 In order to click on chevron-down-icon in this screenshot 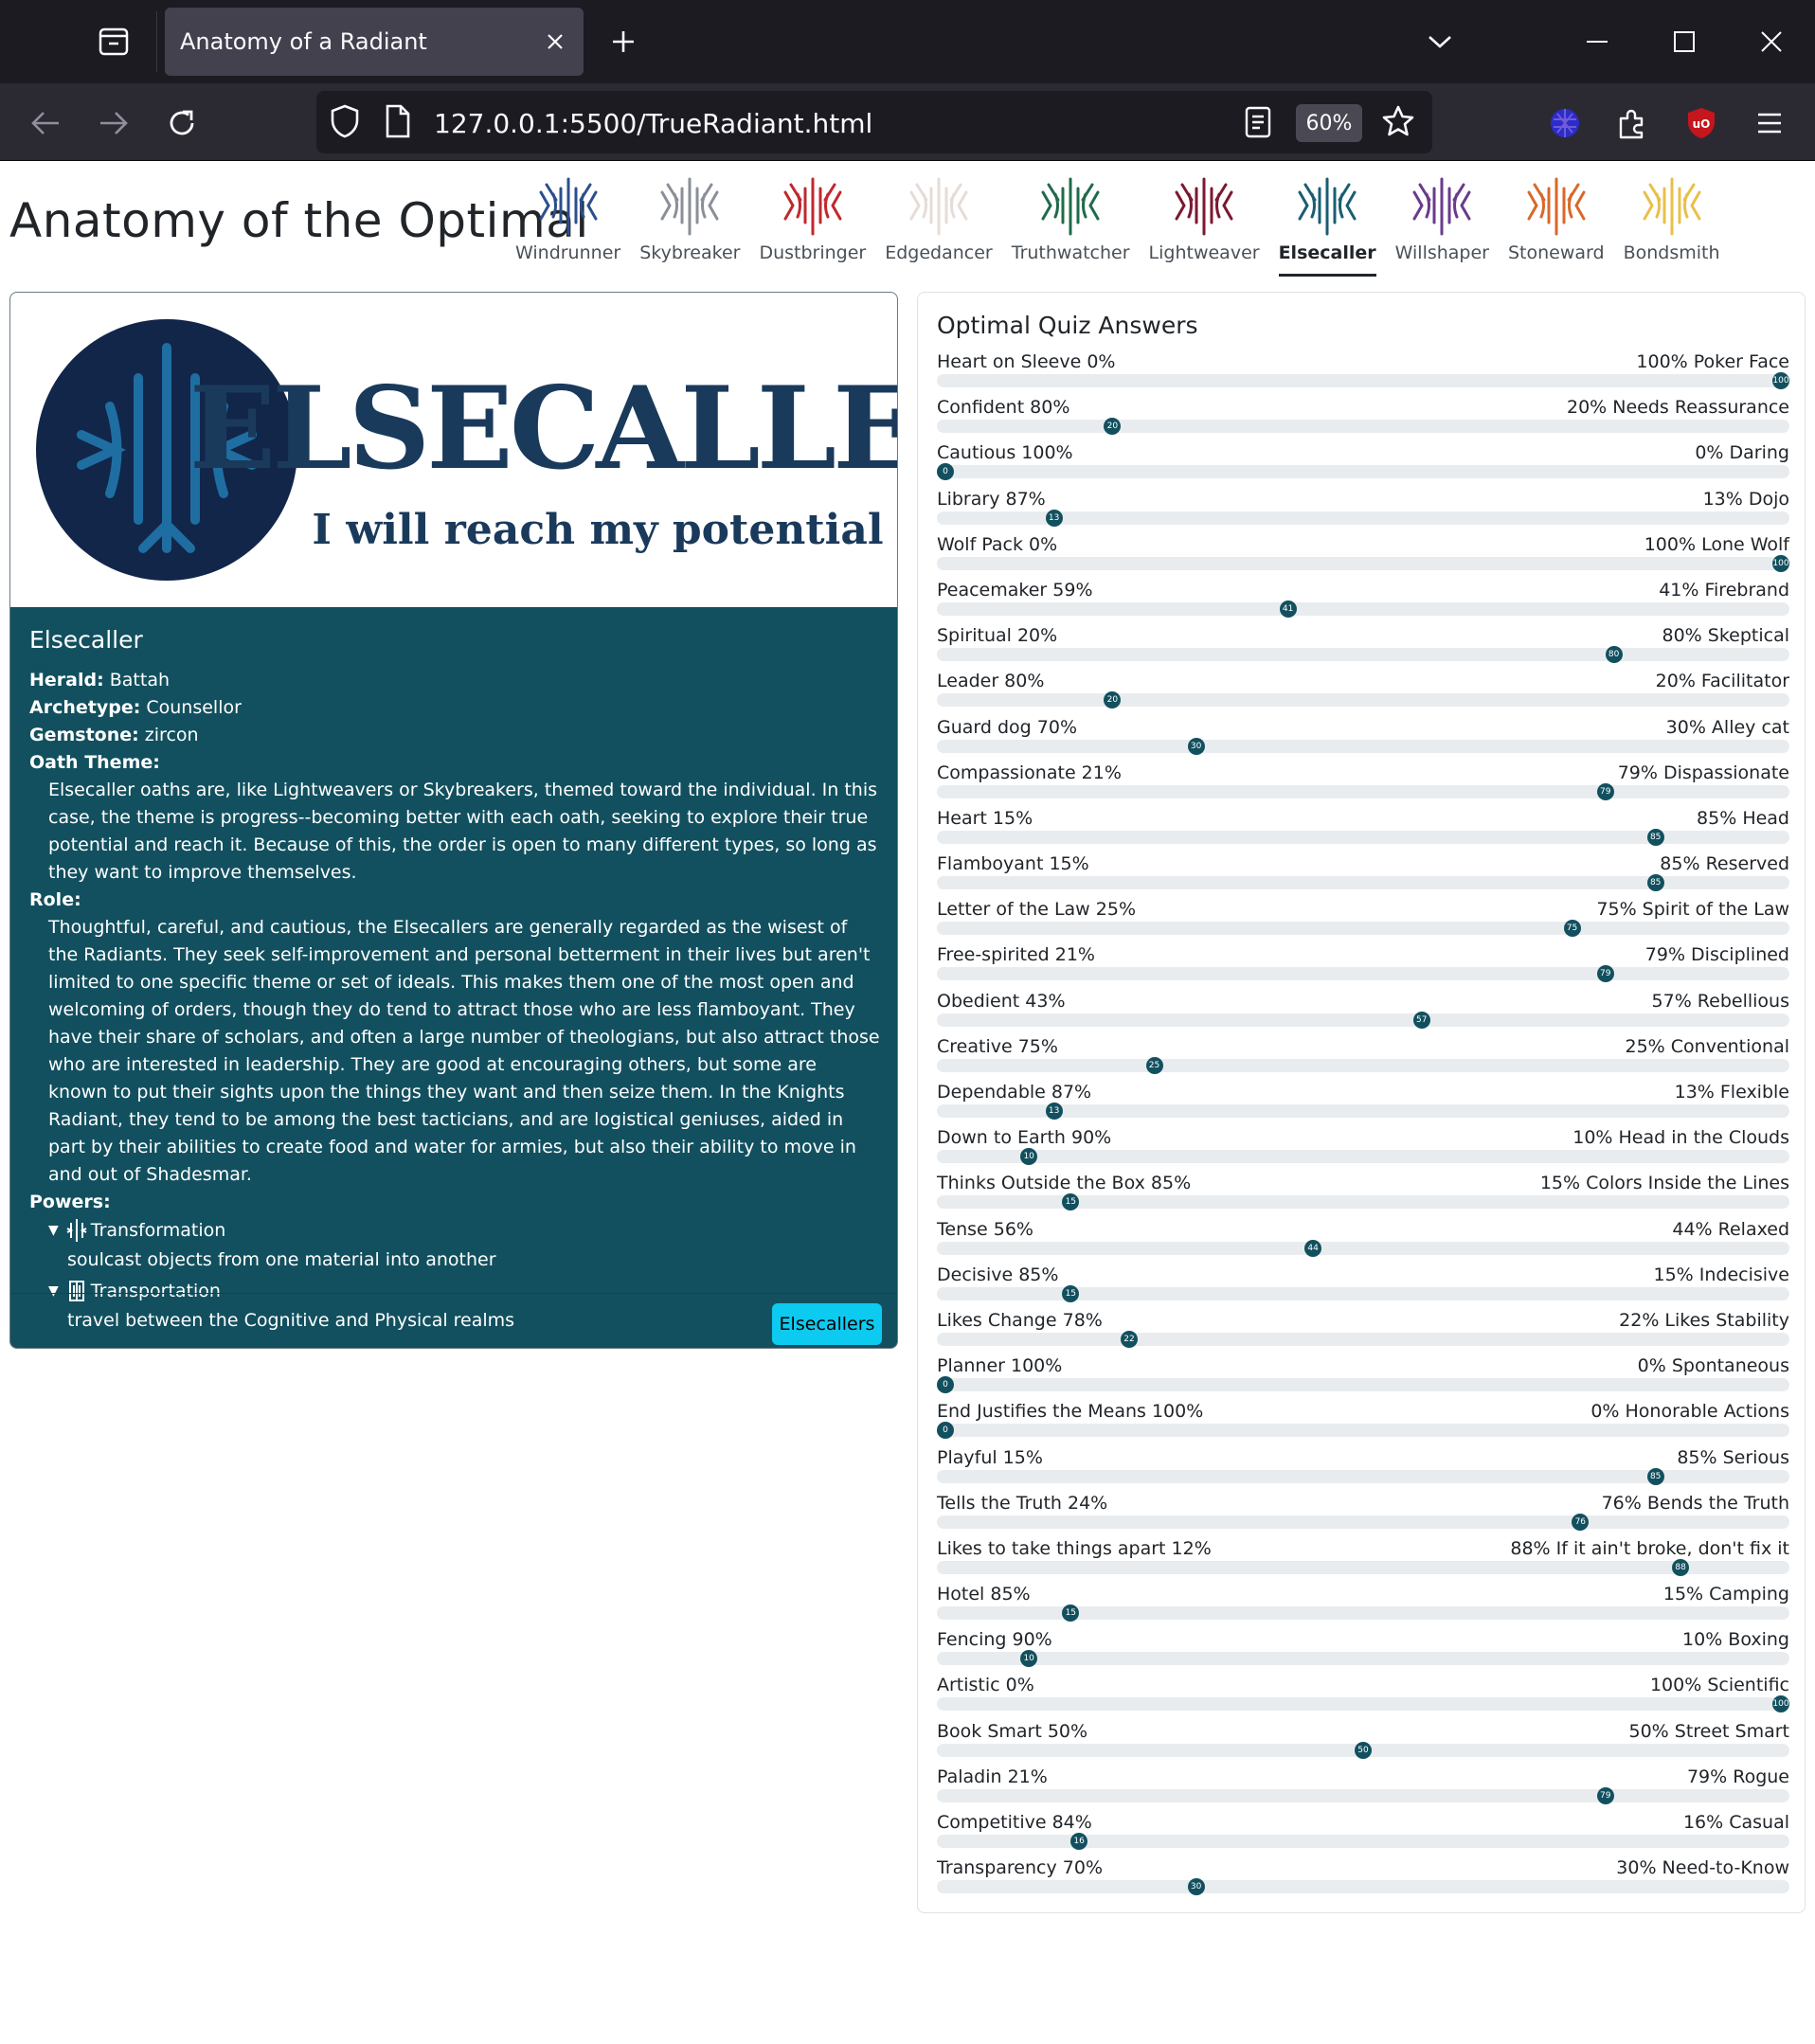, I will do `click(1440, 42)`.